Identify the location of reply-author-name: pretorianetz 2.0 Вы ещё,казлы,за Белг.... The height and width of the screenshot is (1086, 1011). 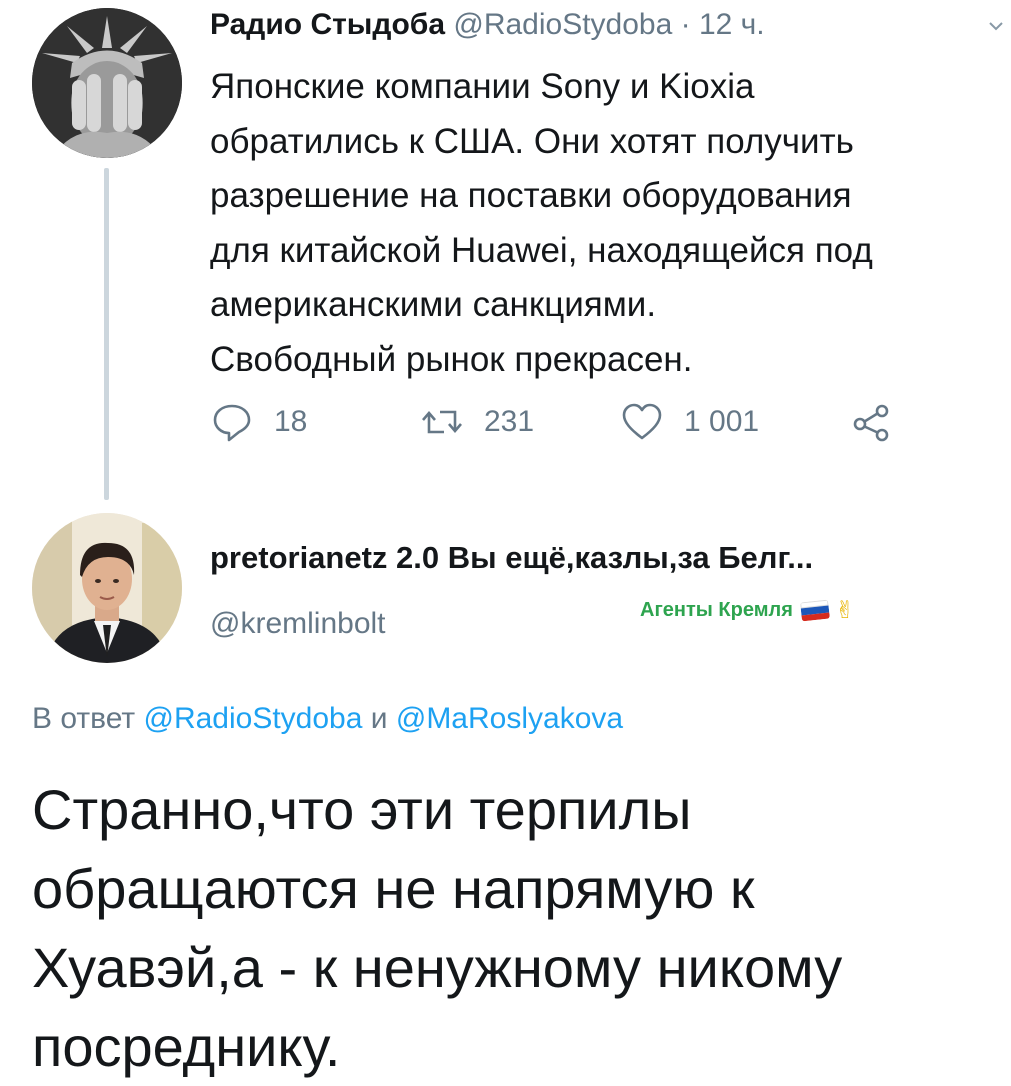
(605, 558).